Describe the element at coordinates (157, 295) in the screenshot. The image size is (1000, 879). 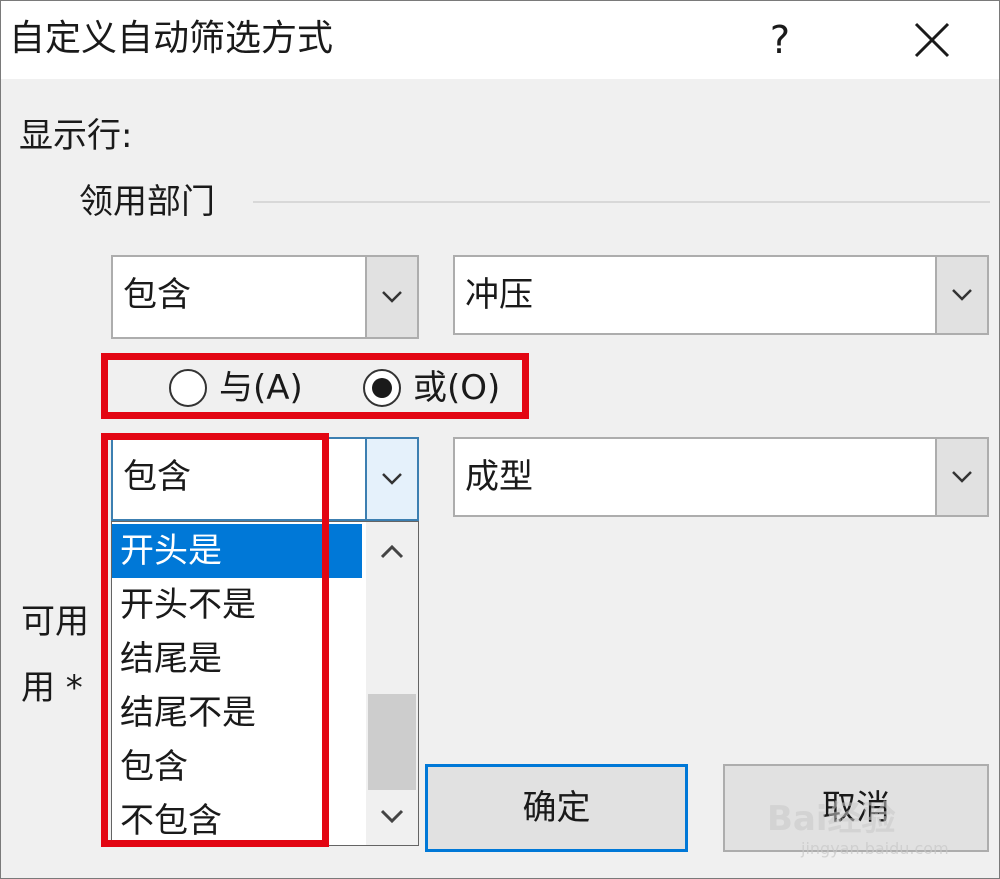
I see `condition1-operator-value: 包含` at that location.